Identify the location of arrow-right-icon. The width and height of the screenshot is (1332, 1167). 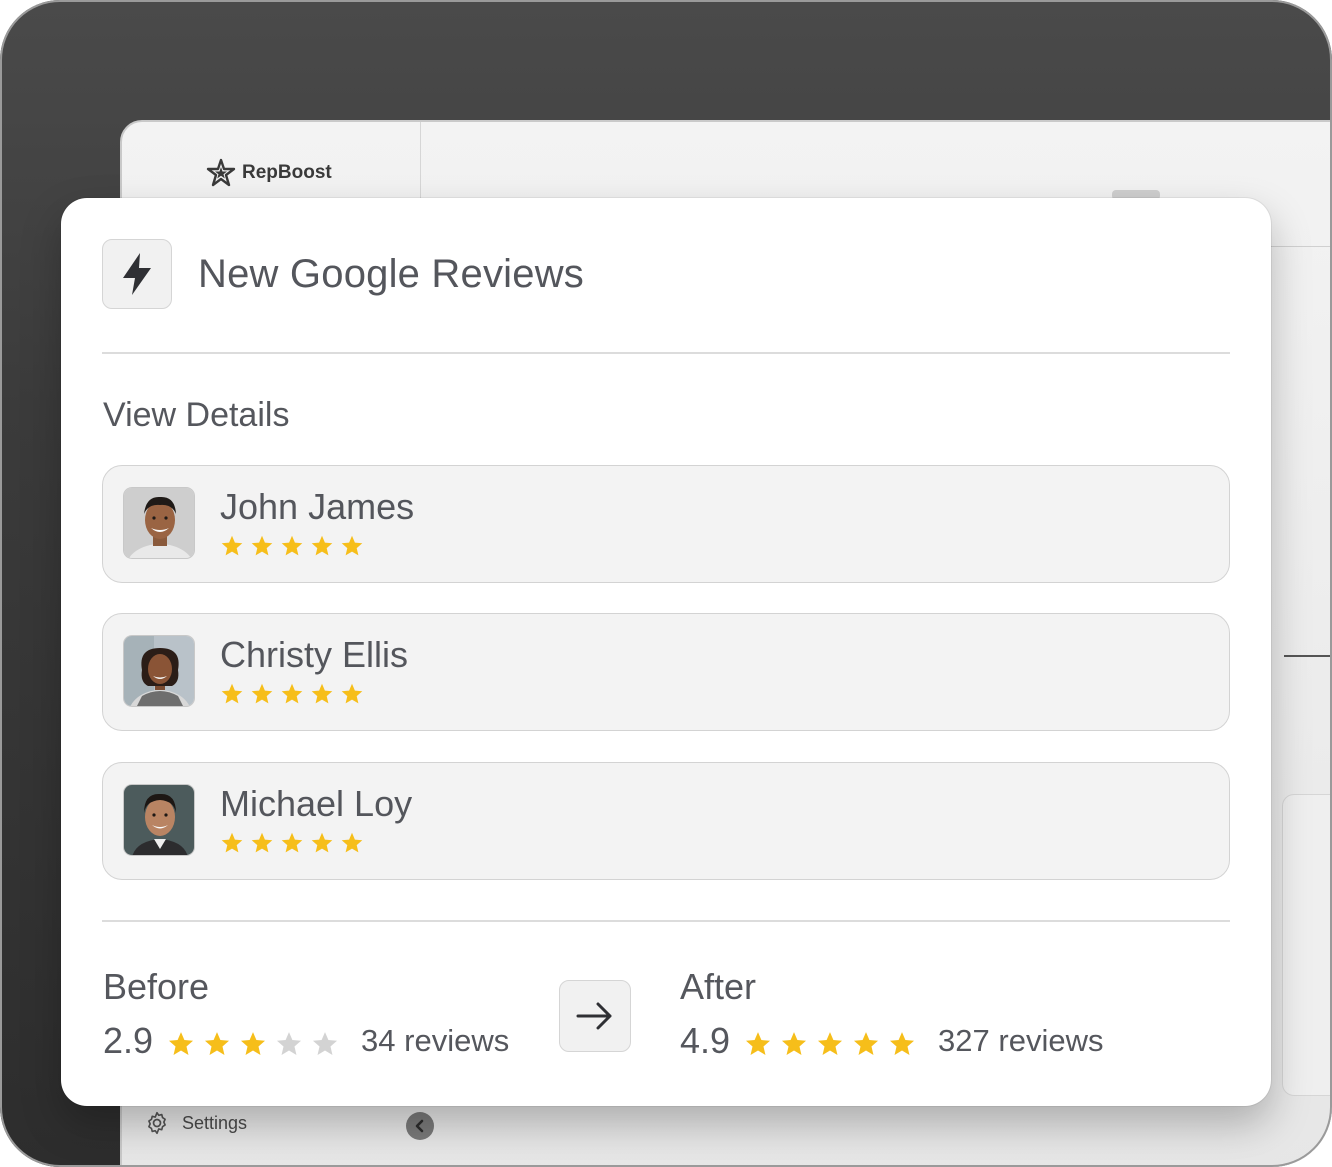
(594, 1016).